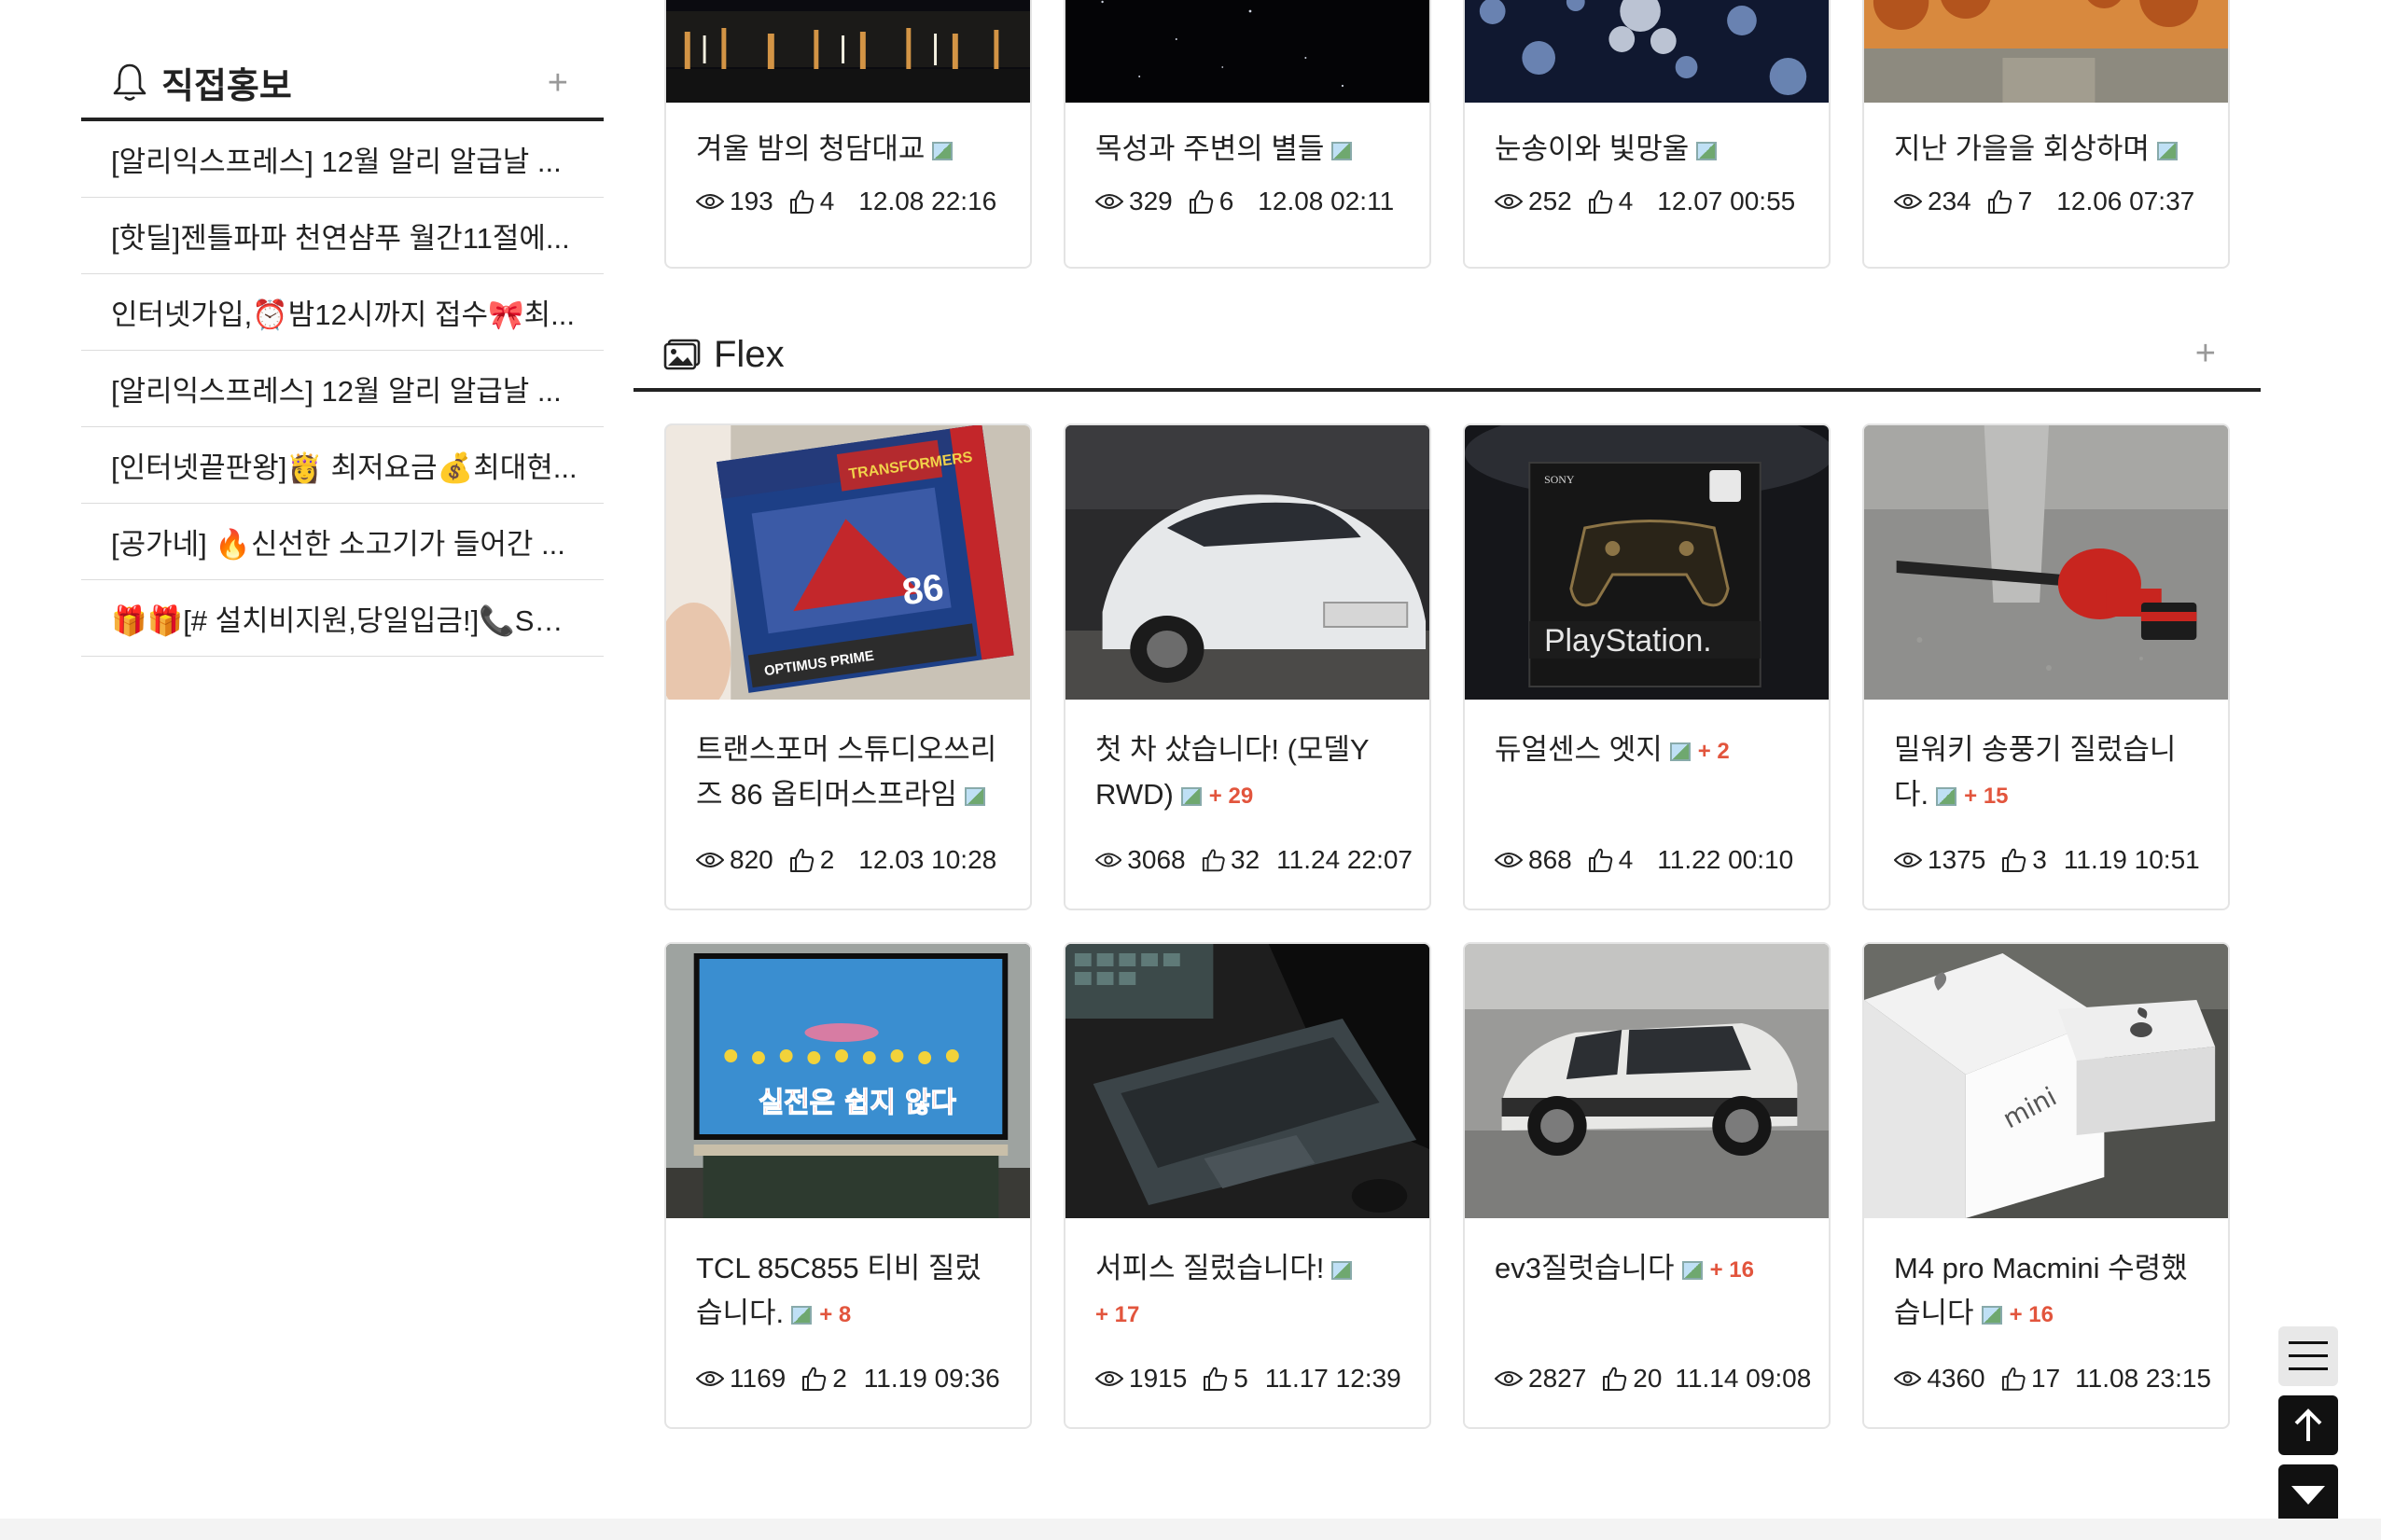  I want to click on gallery-card: 서피스 질렀습니다! + 17 1915 5 11.17 12:39, so click(1247, 1186).